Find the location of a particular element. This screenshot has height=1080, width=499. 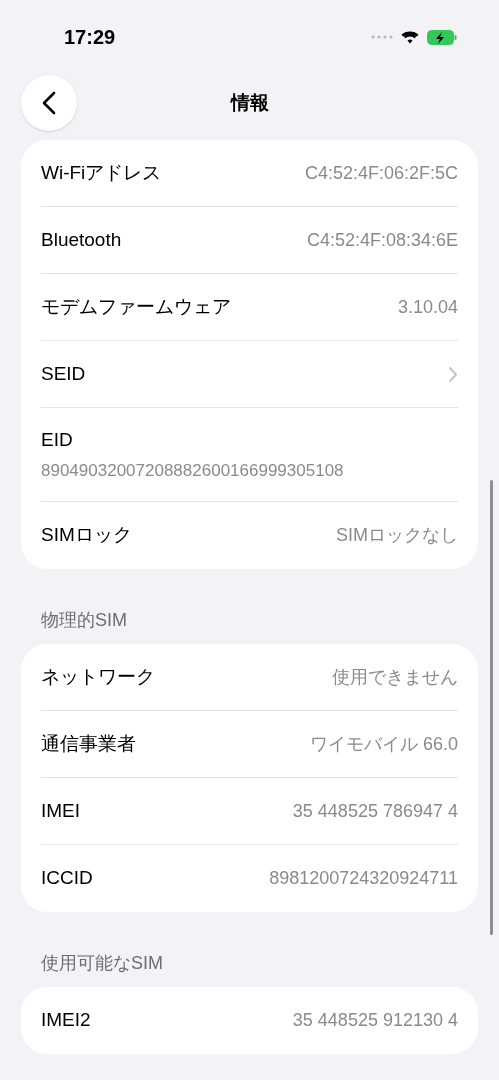

section-header: 使用可能なSIM is located at coordinates (102, 963).